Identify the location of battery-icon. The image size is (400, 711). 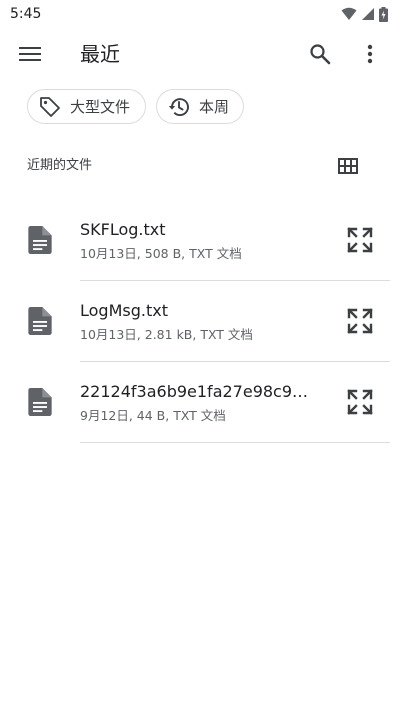
(383, 14).